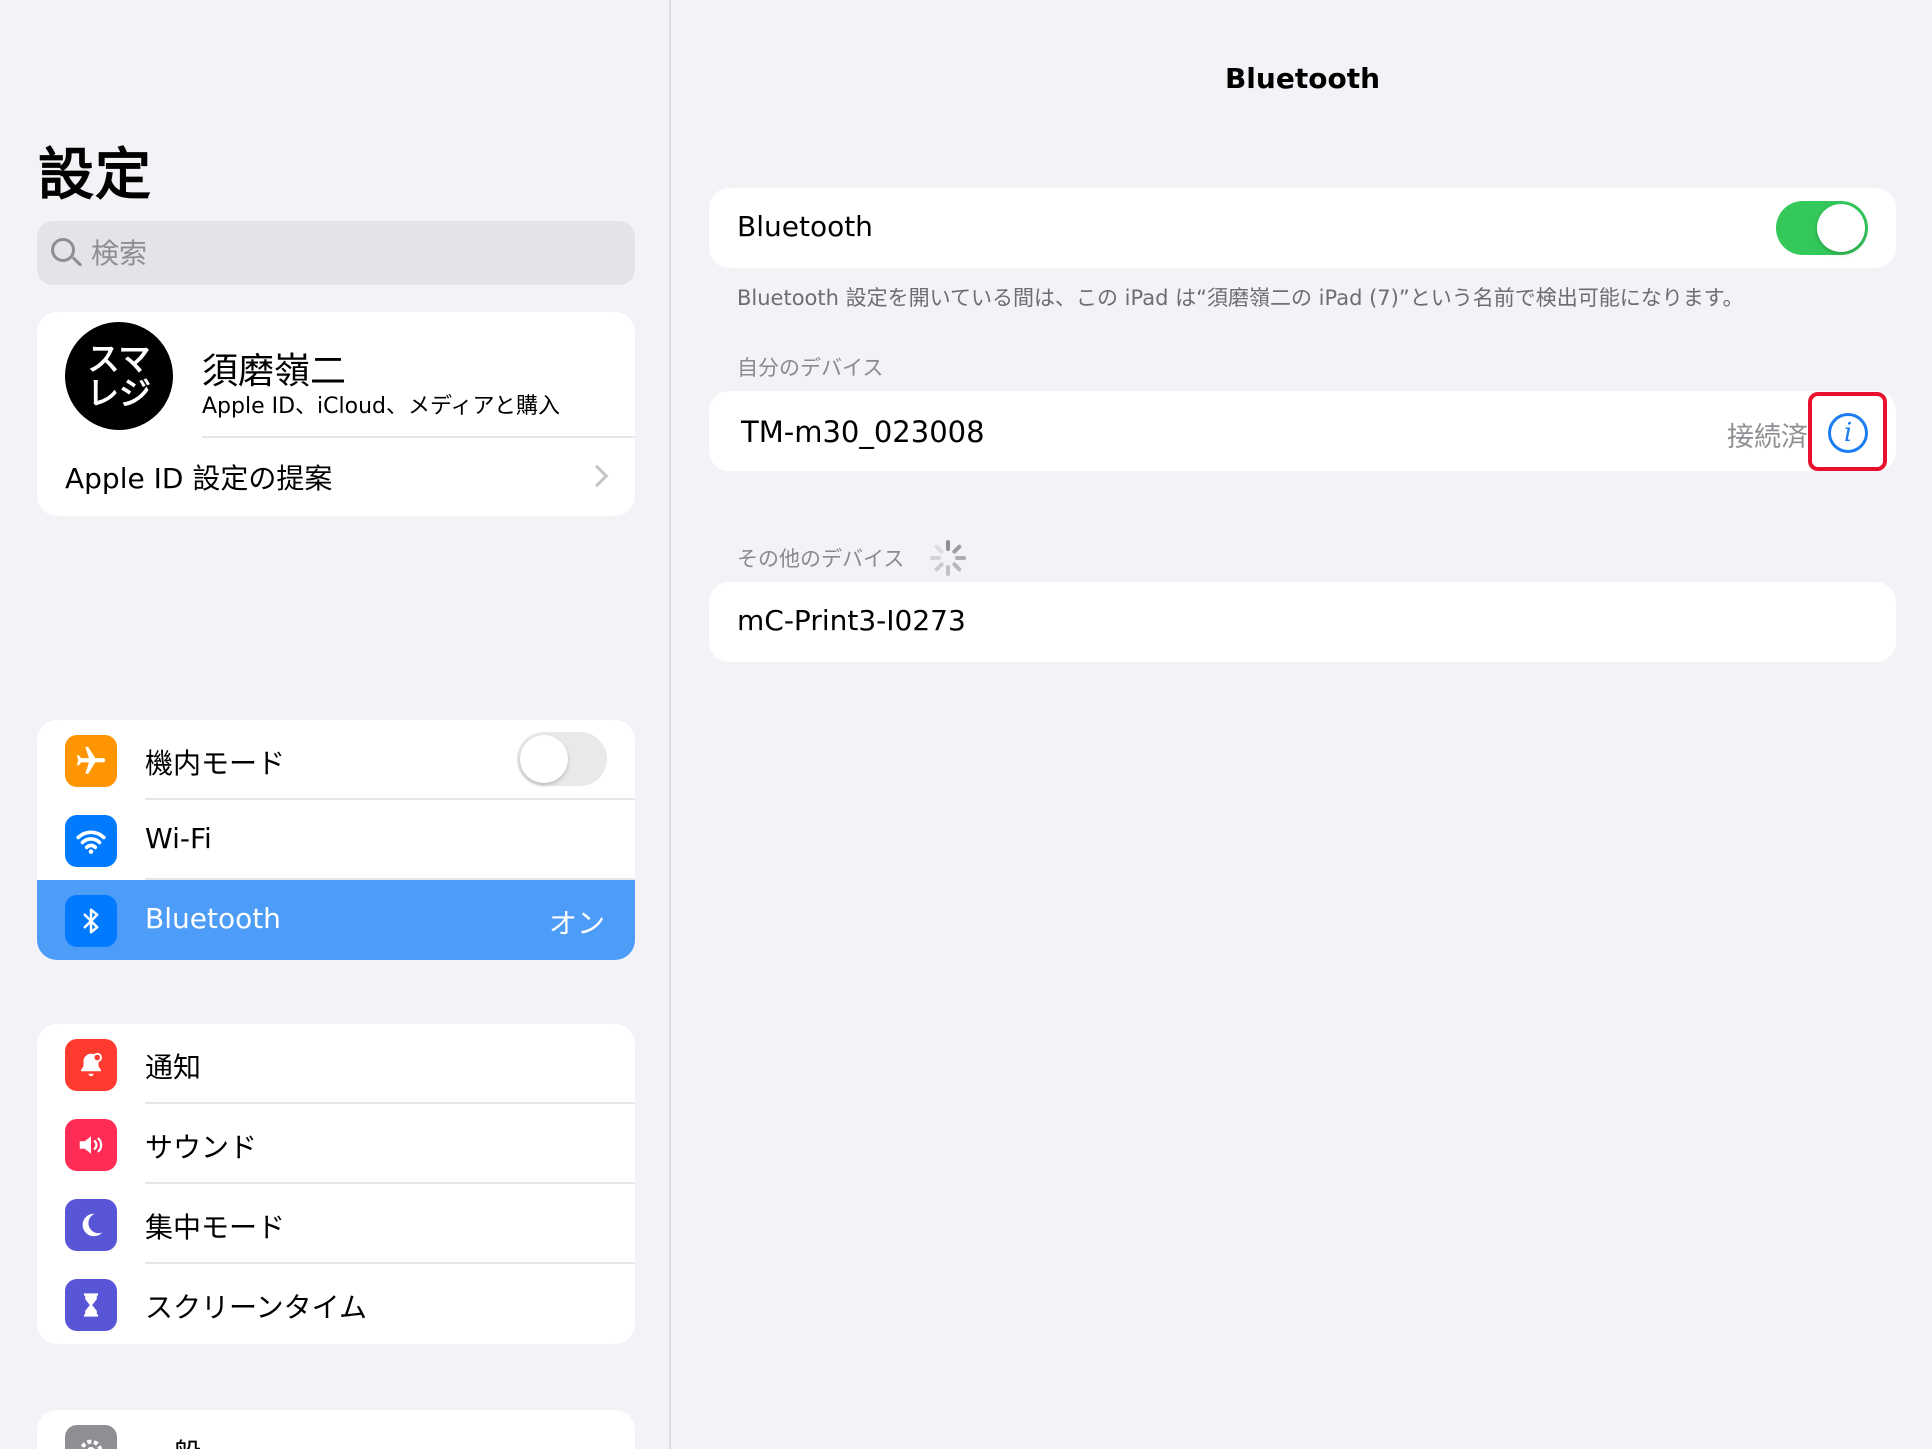  I want to click on chevron-right-icon, so click(597, 476).